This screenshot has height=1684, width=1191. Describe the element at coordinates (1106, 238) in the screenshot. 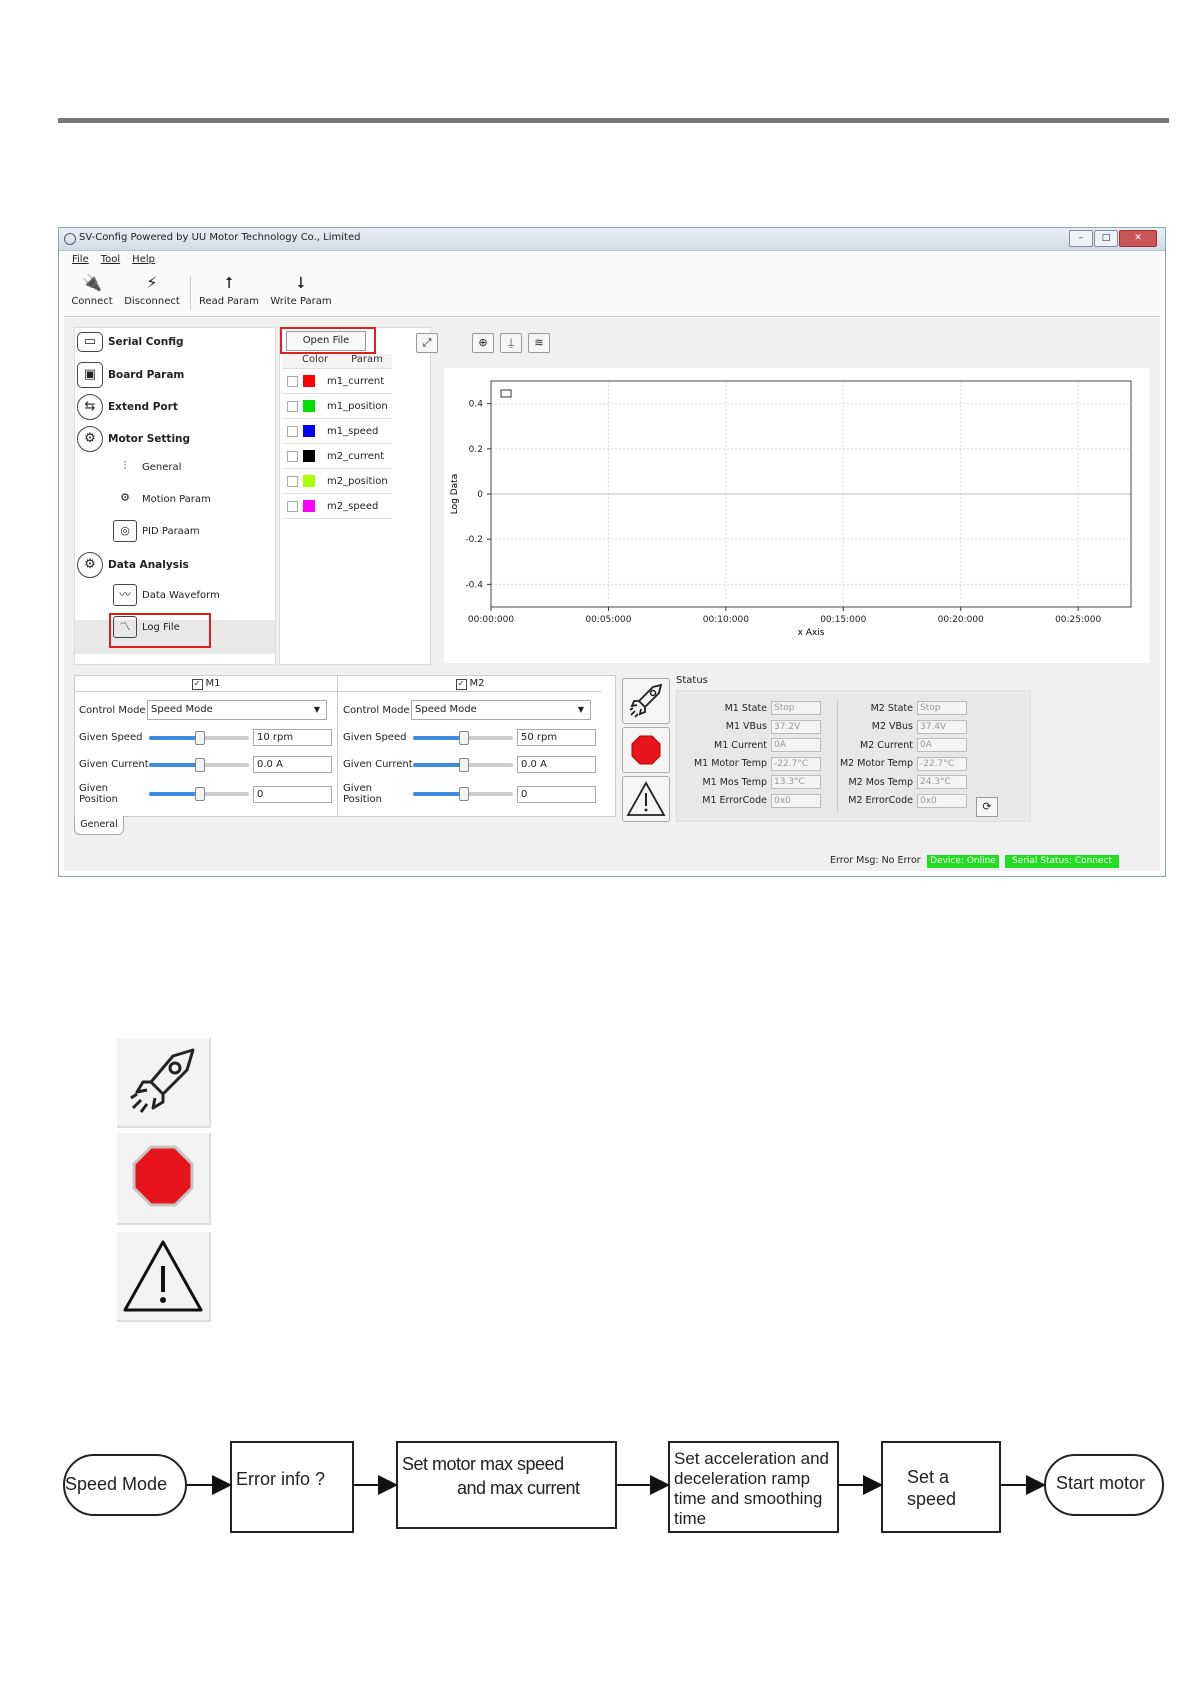

I see `maximize-button: □` at that location.